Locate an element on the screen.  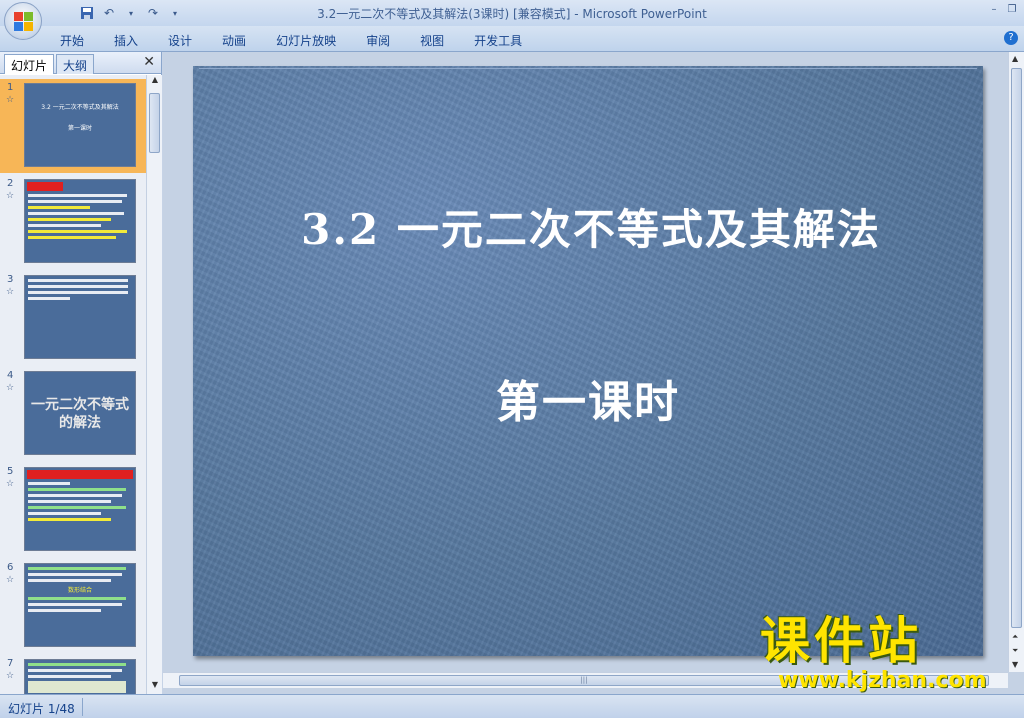
slide-thumbnail: 一元二次不等式的解法 is located at coordinates (80, 413).